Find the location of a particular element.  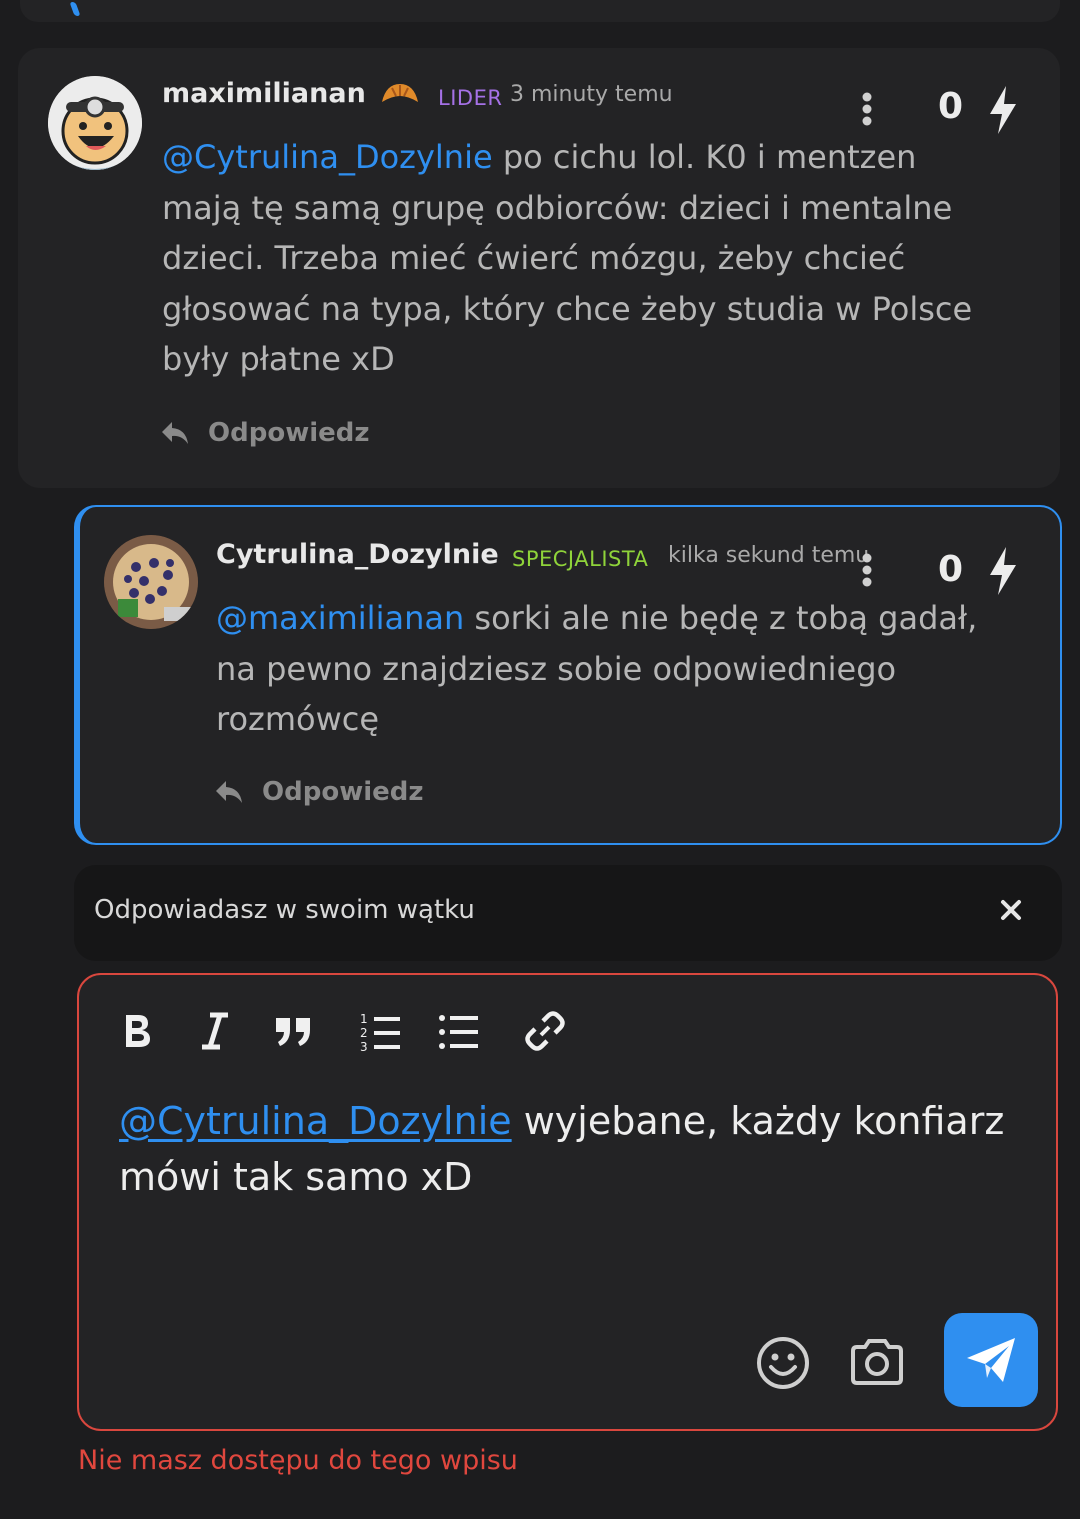

svg-text: 1 is located at coordinates (364, 1019).